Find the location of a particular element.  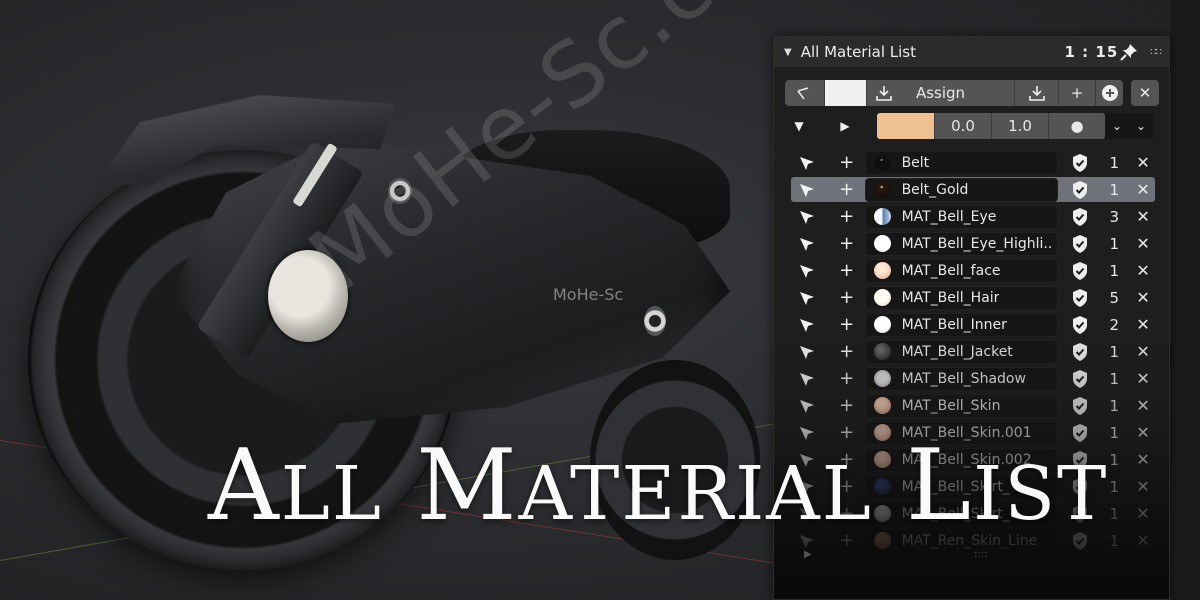

material-row: + MAT_Bell_Hair 5 ✕ is located at coordinates (973, 297).